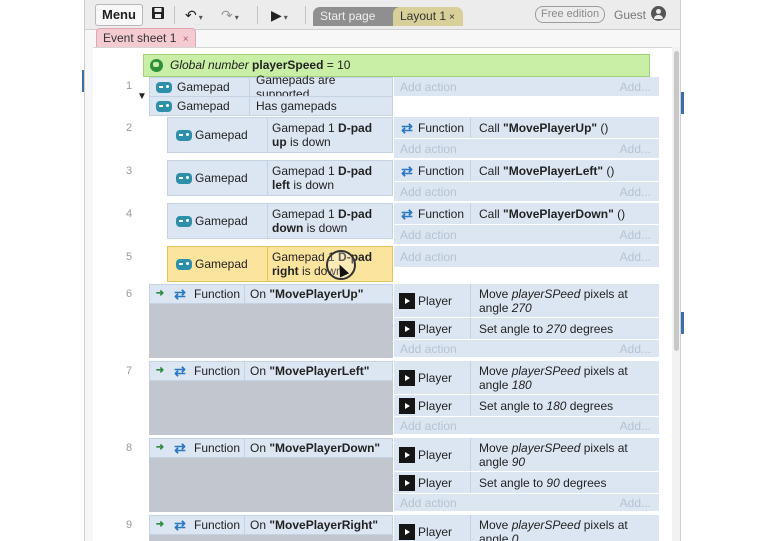 Image resolution: width=763 pixels, height=541 pixels. What do you see at coordinates (526, 528) in the screenshot?
I see `action-row: Player Move playerSPeed pixels at angle 0` at bounding box center [526, 528].